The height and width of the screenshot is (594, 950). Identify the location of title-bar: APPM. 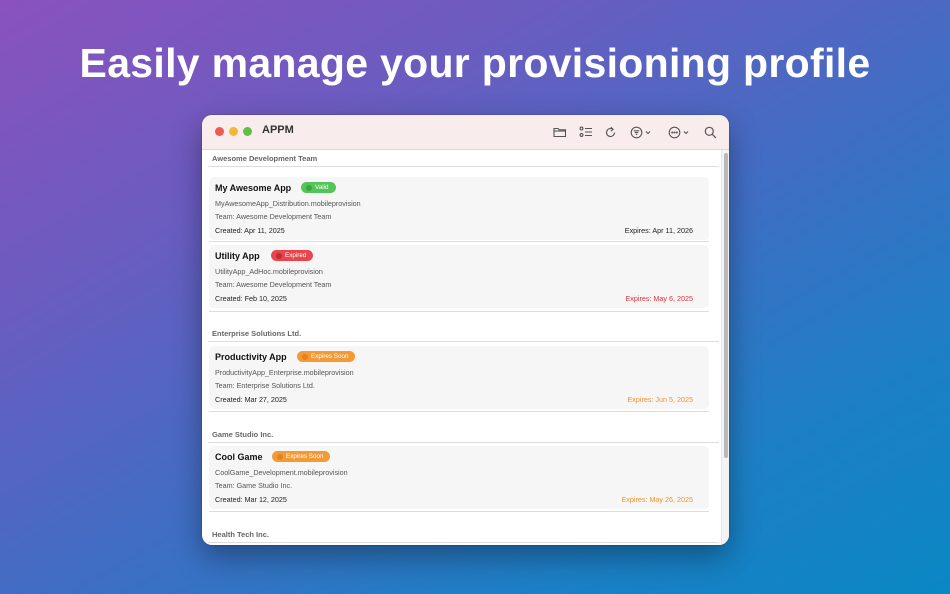
(465, 132).